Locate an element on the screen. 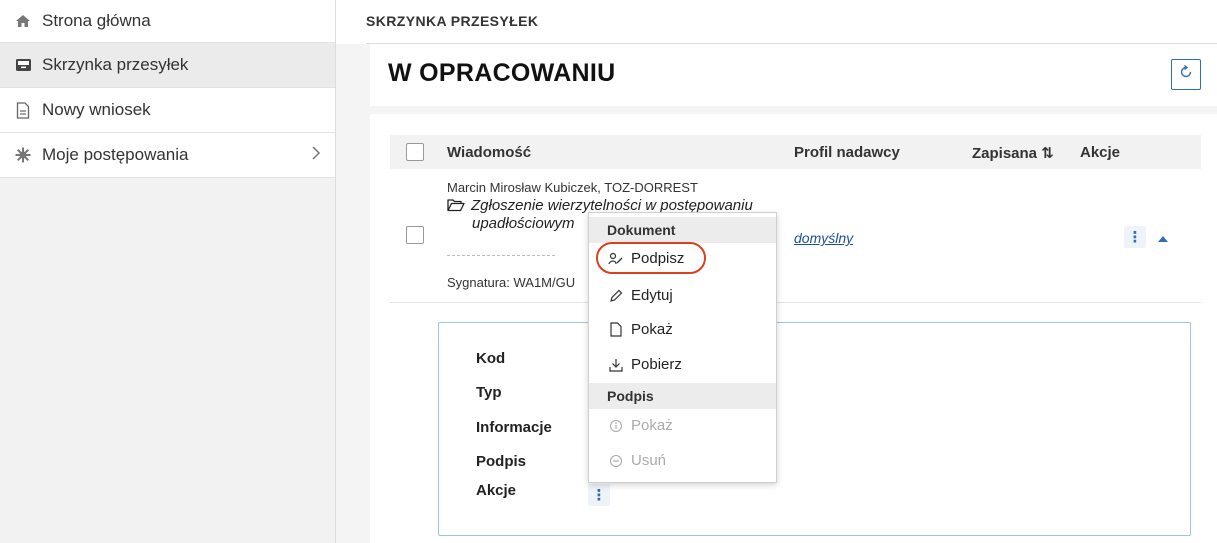 The height and width of the screenshot is (543, 1217). column-header-sender-profile: Profil nadawcy is located at coordinates (847, 152).